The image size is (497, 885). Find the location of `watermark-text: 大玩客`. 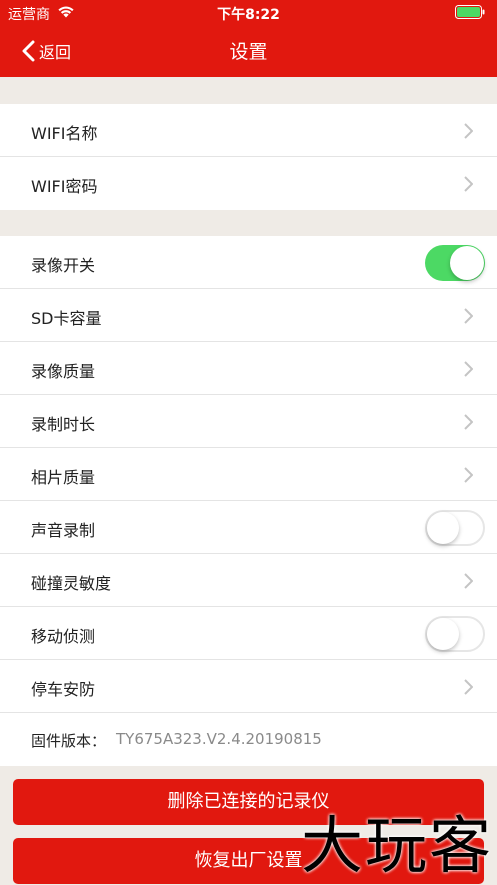

watermark-text: 大玩客 is located at coordinates (396, 845).